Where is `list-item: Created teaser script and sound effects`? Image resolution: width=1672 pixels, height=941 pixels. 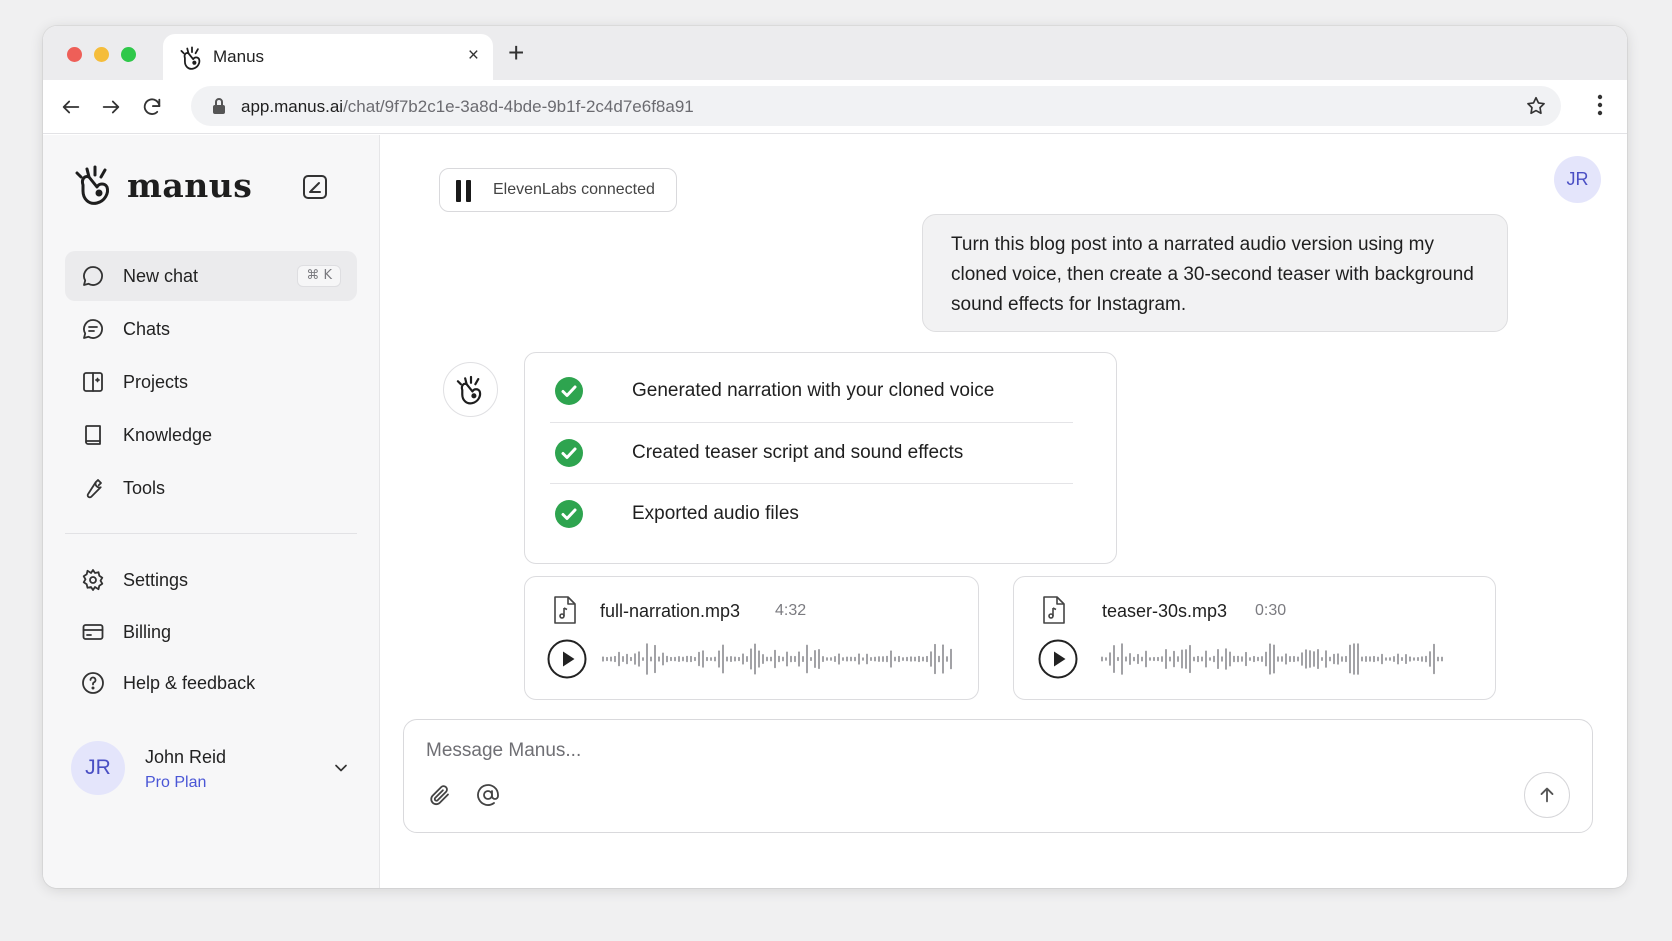
list-item: Created teaser script and sound effects is located at coordinates (811, 452).